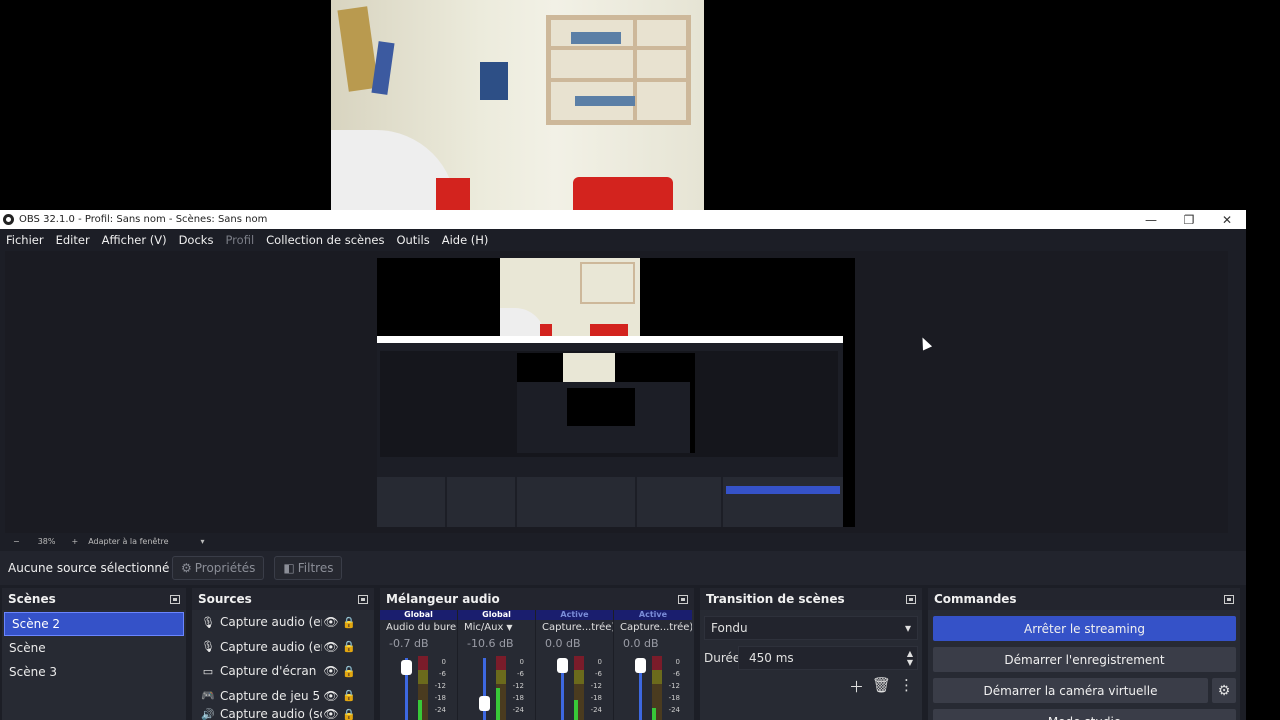  I want to click on channel-name: Mic/Aux ▼, so click(496, 627).